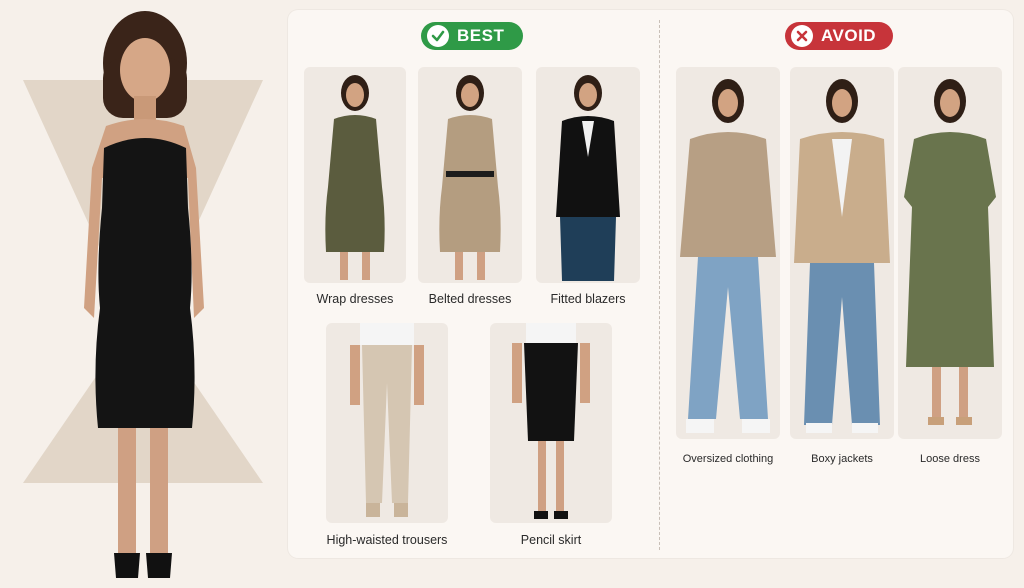 The width and height of the screenshot is (1024, 588). Describe the element at coordinates (470, 175) in the screenshot. I see `belted-dress-image` at that location.